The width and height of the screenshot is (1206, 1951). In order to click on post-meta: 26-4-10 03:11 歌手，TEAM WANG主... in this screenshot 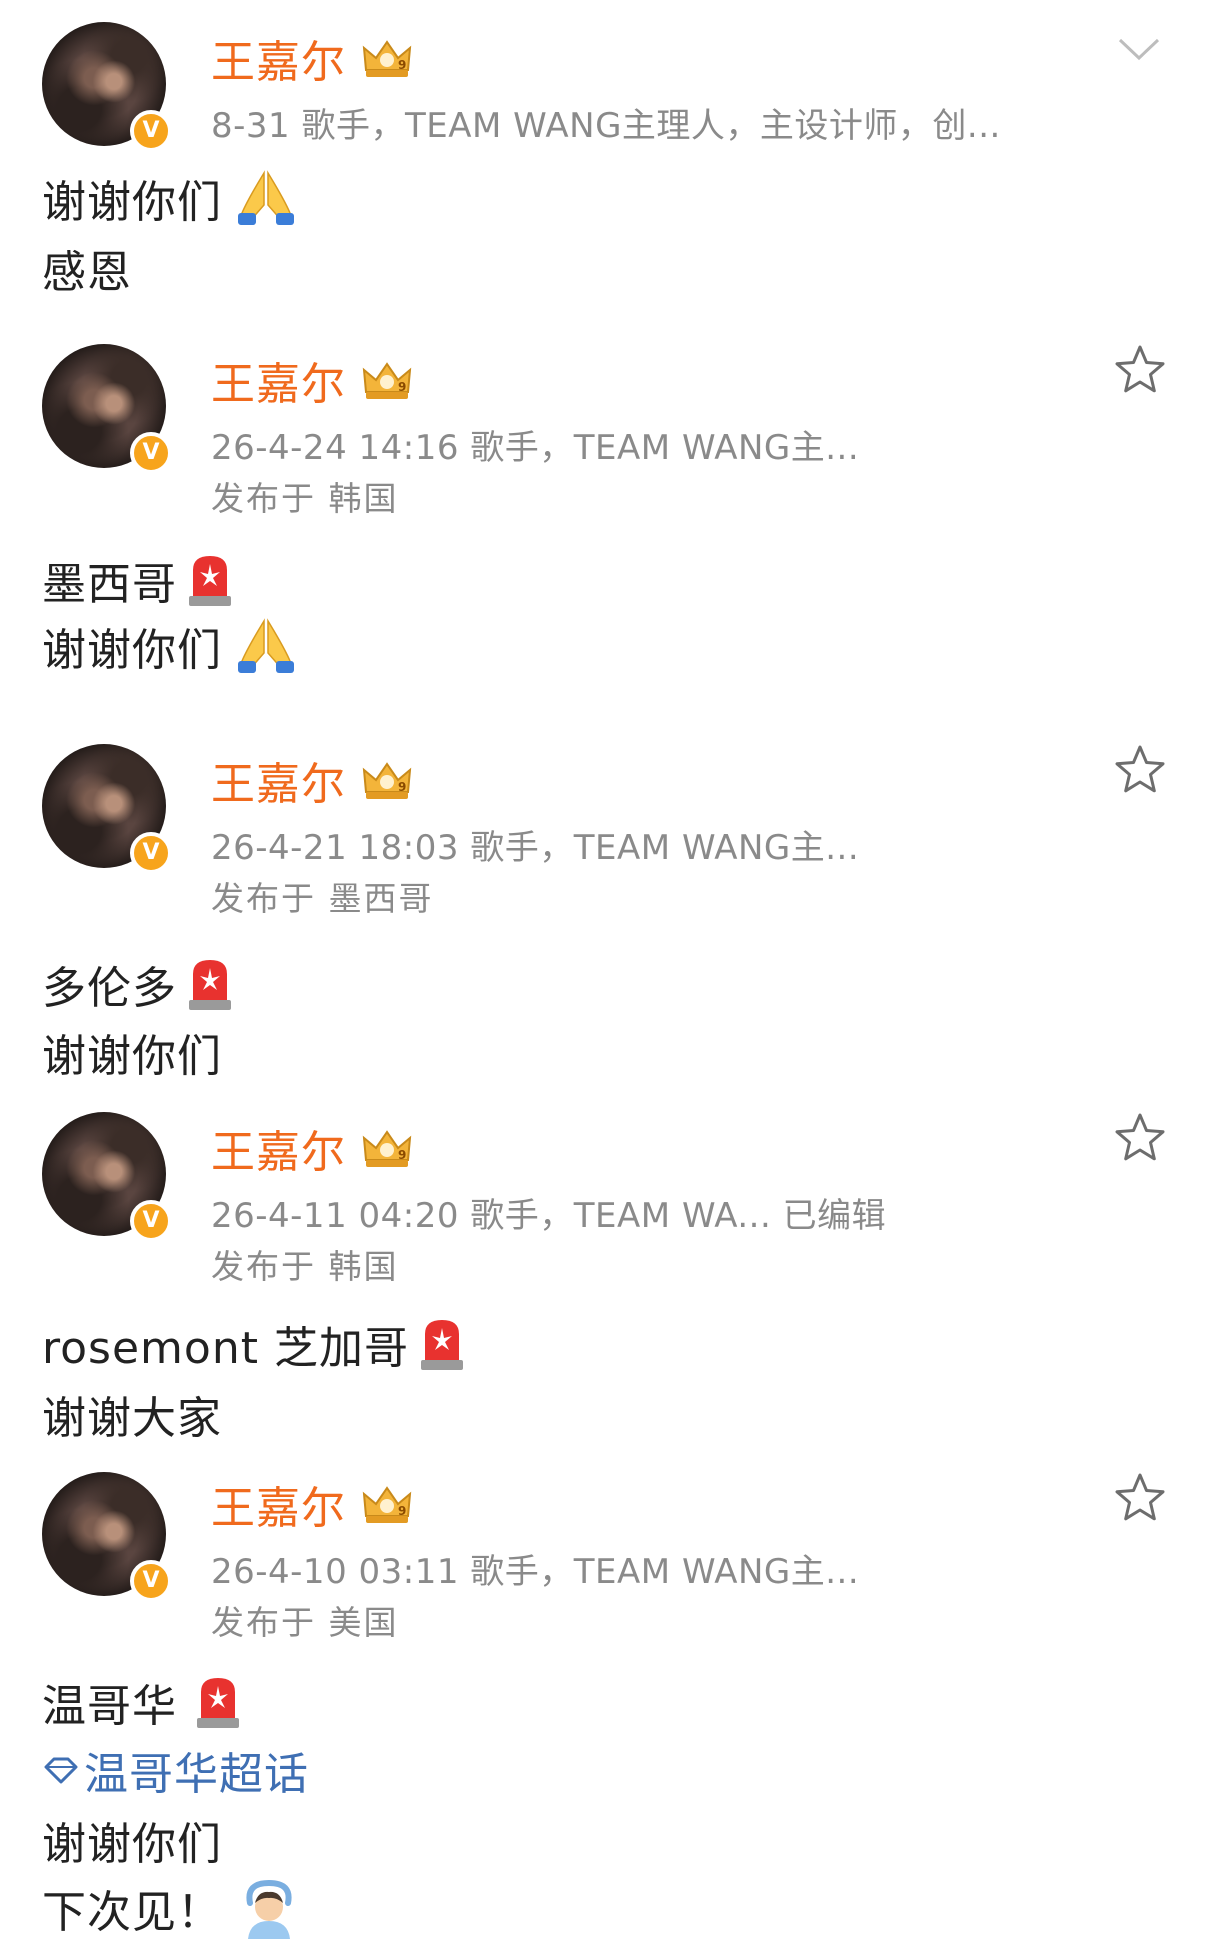, I will do `click(535, 1572)`.